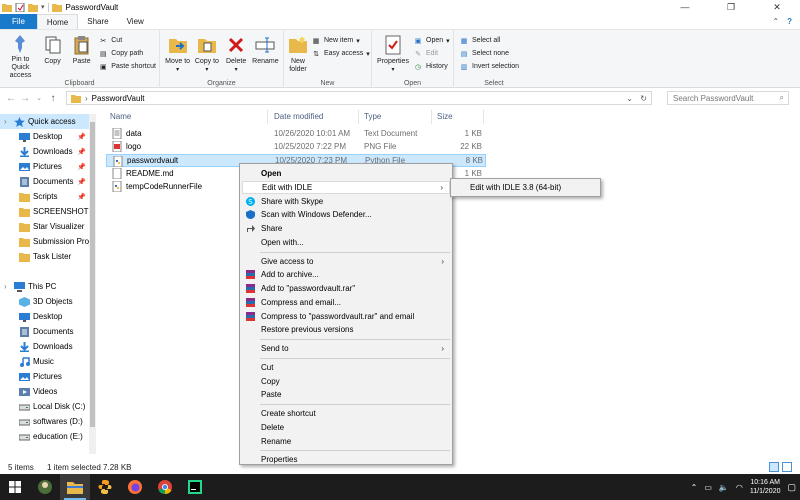 The height and width of the screenshot is (500, 800). I want to click on copy-to-button: Copy to ▾, so click(206, 54).